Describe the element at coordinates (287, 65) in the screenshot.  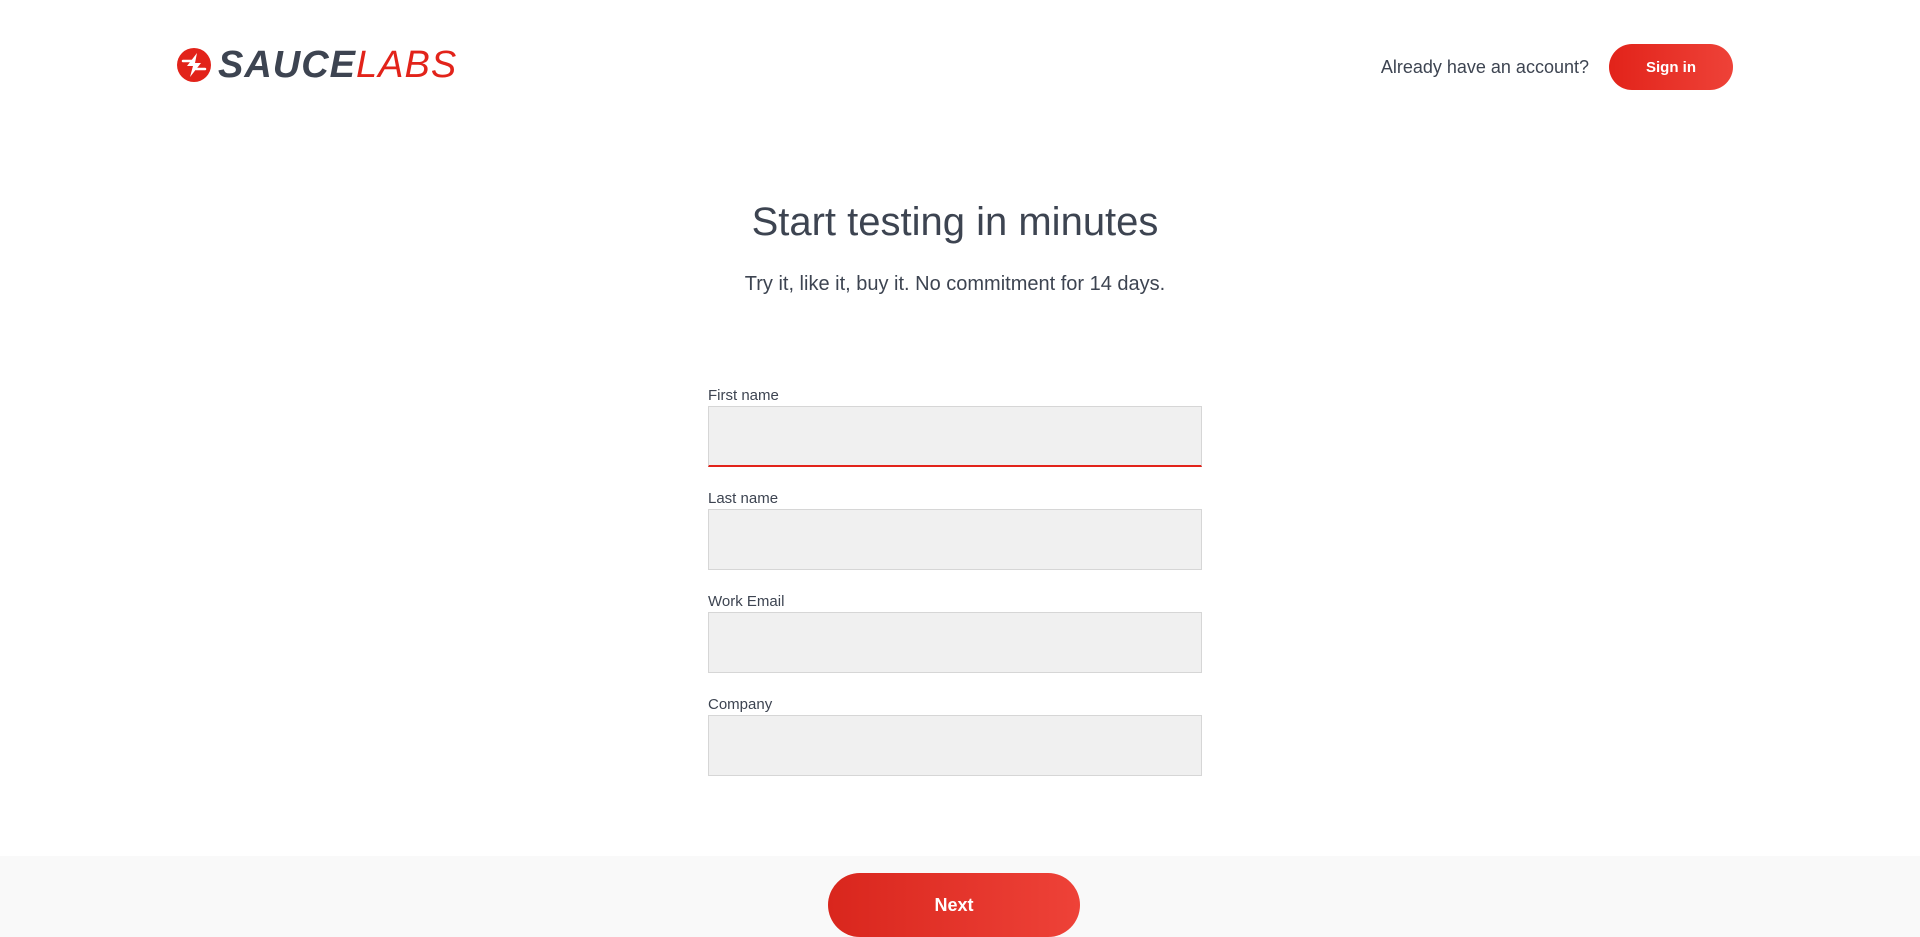
I see `logo-sauce-text: SAUCE` at that location.